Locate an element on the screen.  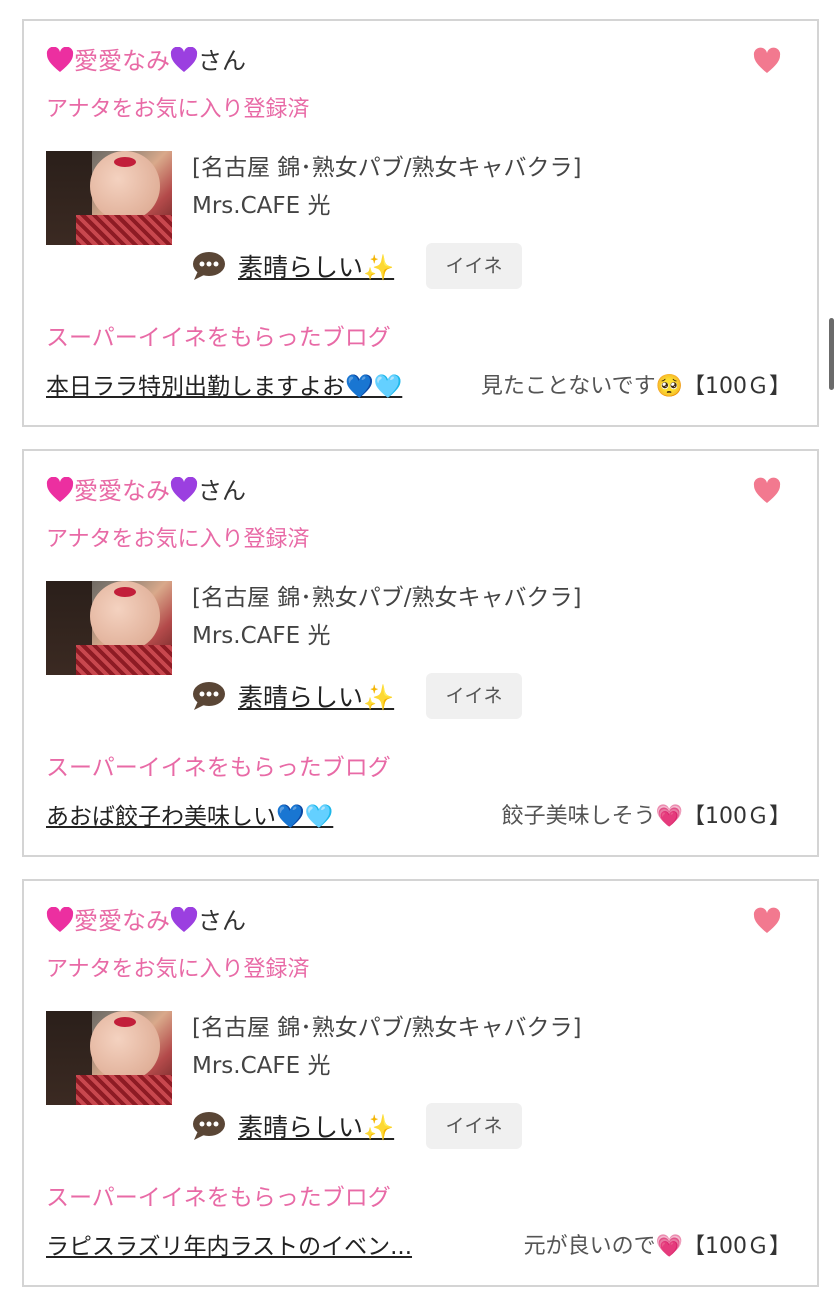
blog-comment: 餃子美味しそう💗【100Ｇ】 is located at coordinates (646, 817).